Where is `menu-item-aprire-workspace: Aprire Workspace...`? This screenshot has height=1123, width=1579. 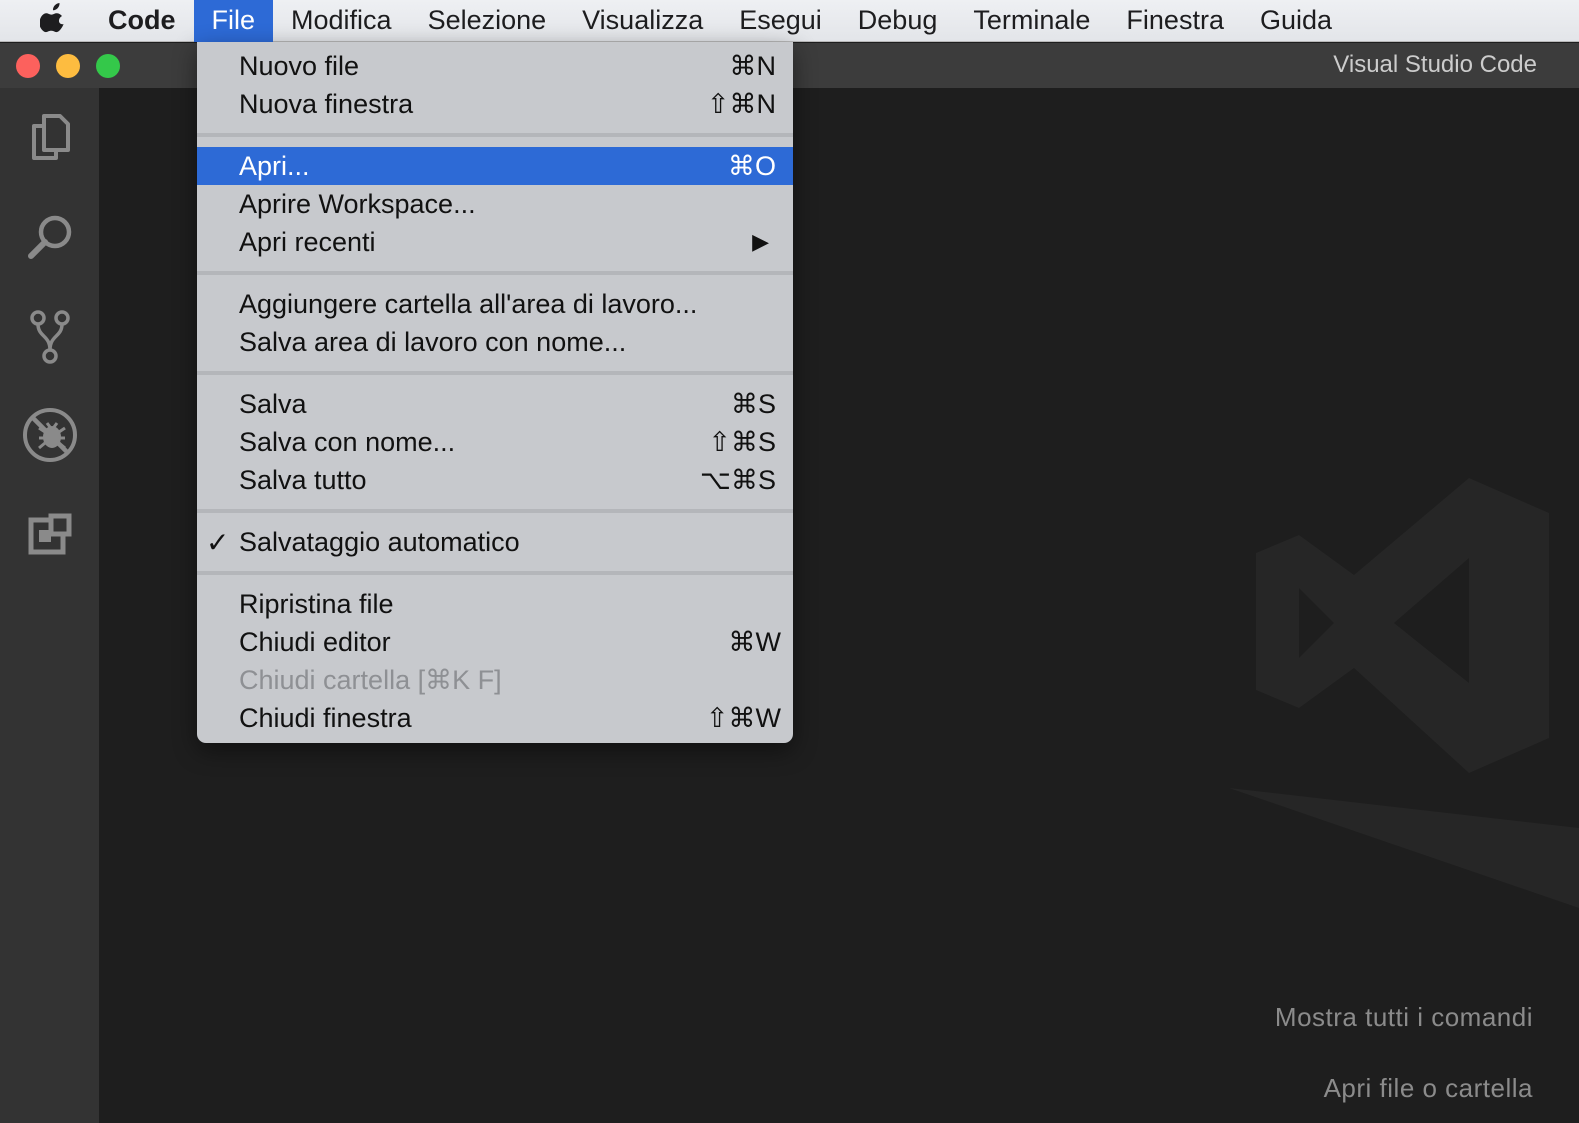 menu-item-aprire-workspace: Aprire Workspace... is located at coordinates (495, 204).